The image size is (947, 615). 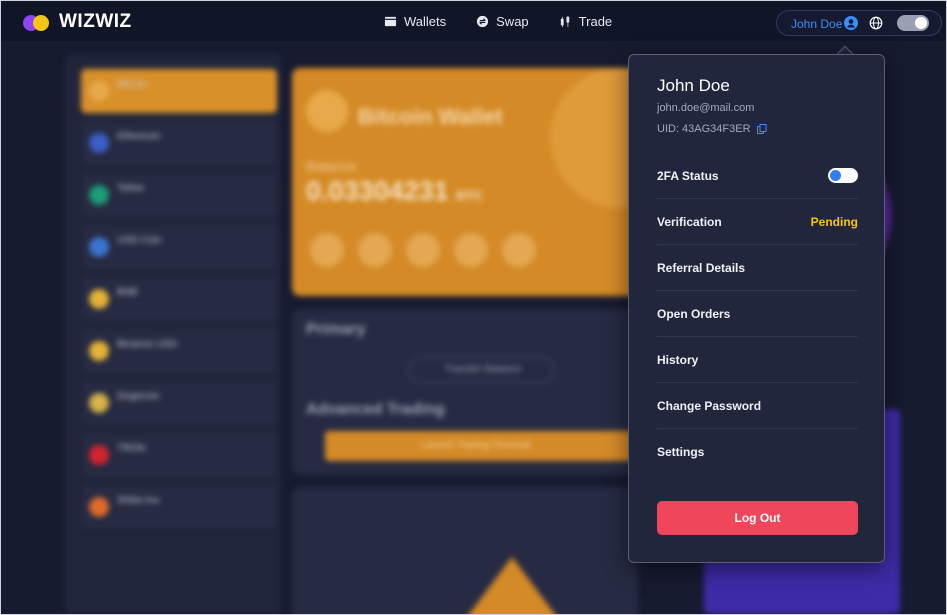 What do you see at coordinates (483, 21) in the screenshot?
I see `swap-icon` at bounding box center [483, 21].